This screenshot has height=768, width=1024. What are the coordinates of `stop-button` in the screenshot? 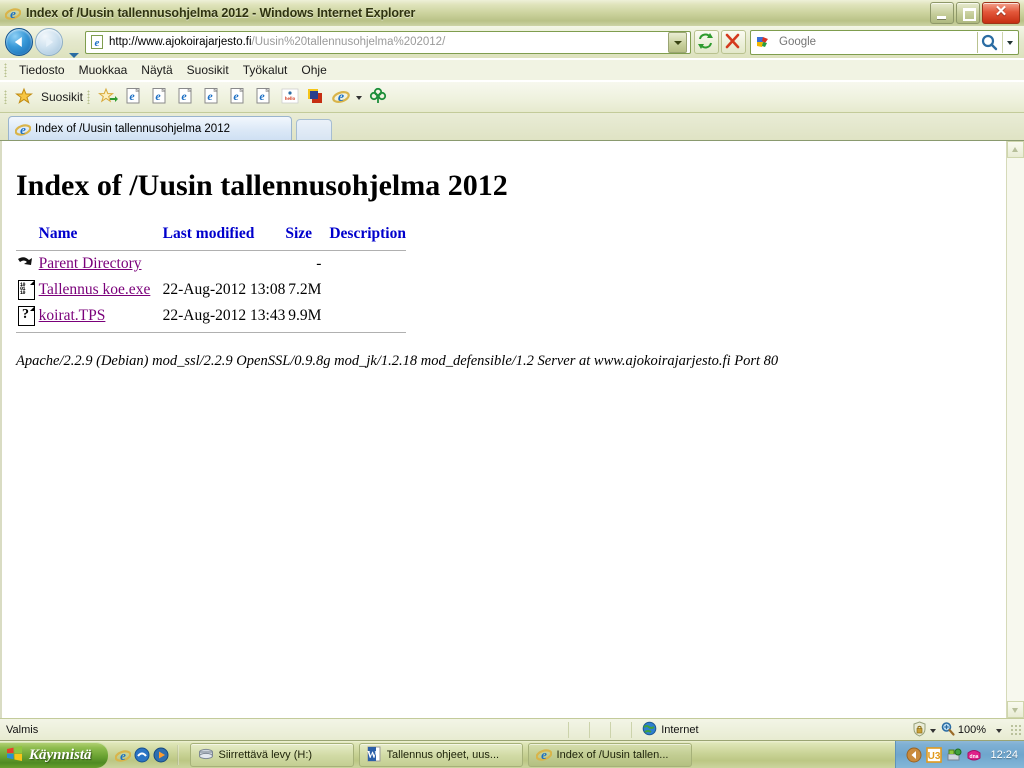 It's located at (733, 42).